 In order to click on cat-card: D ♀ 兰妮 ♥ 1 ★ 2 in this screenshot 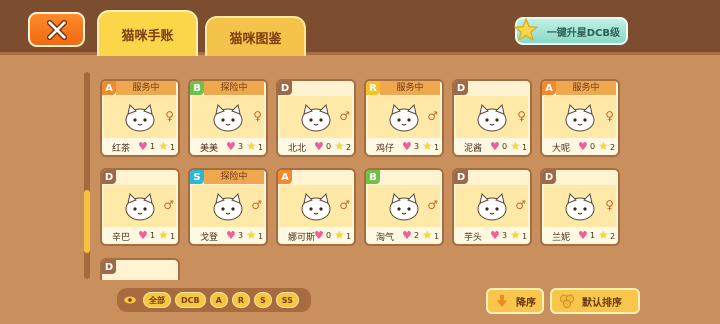, I will do `click(580, 207)`.